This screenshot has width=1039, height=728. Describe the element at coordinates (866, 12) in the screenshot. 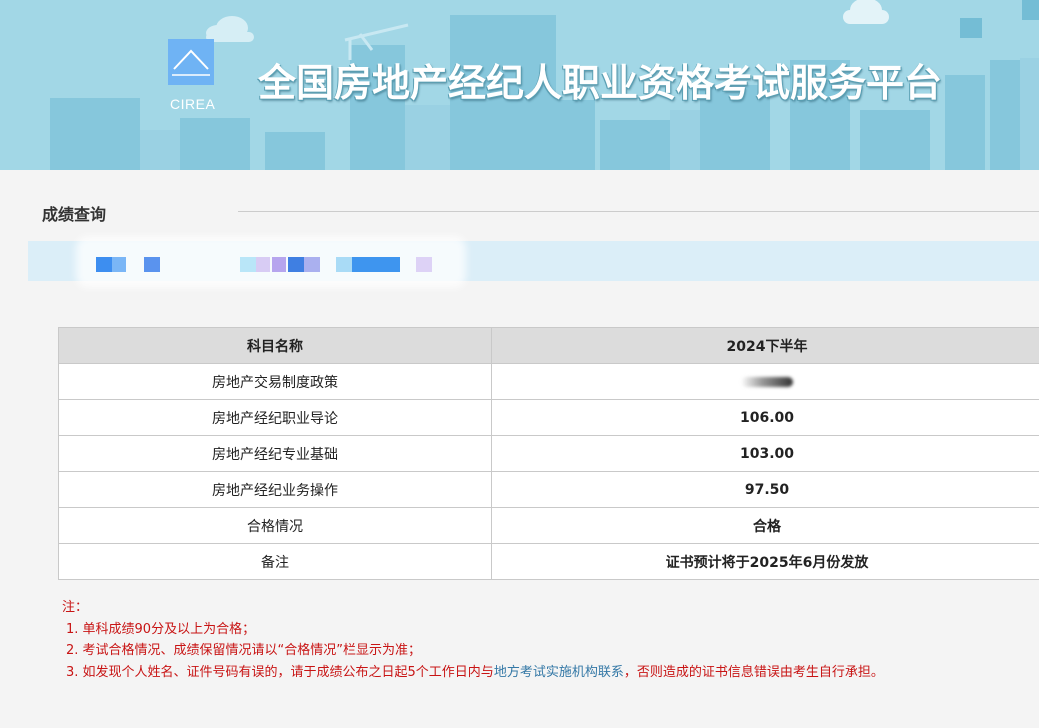

I see `cloud-icon` at that location.